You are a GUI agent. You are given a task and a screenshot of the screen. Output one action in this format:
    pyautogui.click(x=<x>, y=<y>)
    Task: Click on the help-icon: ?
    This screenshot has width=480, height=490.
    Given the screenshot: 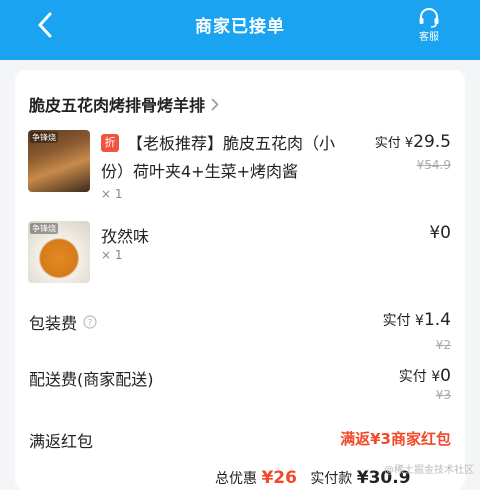 What is the action you would take?
    pyautogui.click(x=90, y=322)
    